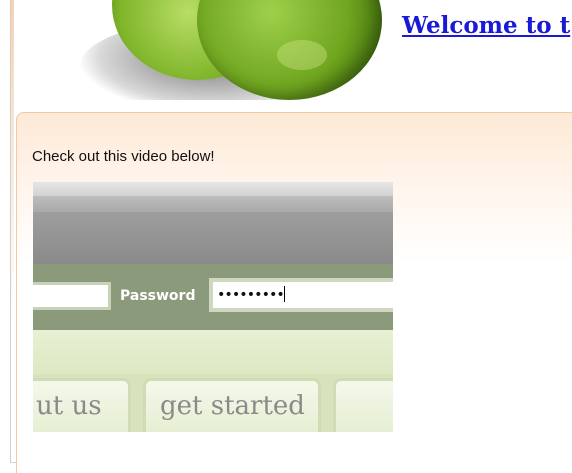 This screenshot has width=572, height=473. What do you see at coordinates (158, 296) in the screenshot?
I see `video-password-label: Password` at bounding box center [158, 296].